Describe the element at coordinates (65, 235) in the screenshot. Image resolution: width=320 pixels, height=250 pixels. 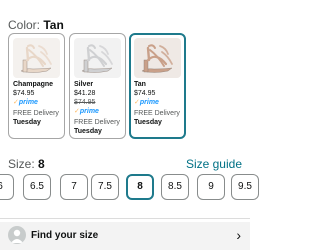
I see `find-your-size-label: Find your size` at that location.